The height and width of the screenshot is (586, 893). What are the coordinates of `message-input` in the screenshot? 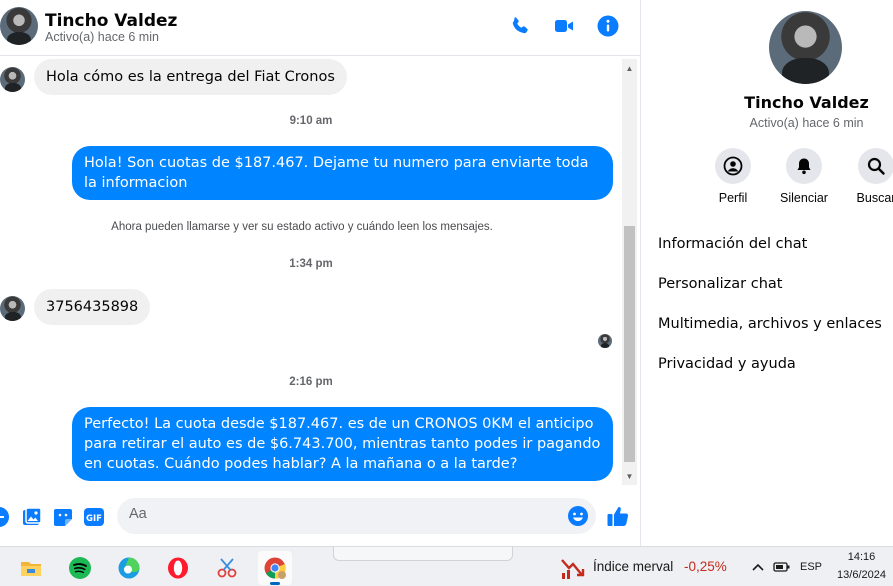 It's located at (344, 514).